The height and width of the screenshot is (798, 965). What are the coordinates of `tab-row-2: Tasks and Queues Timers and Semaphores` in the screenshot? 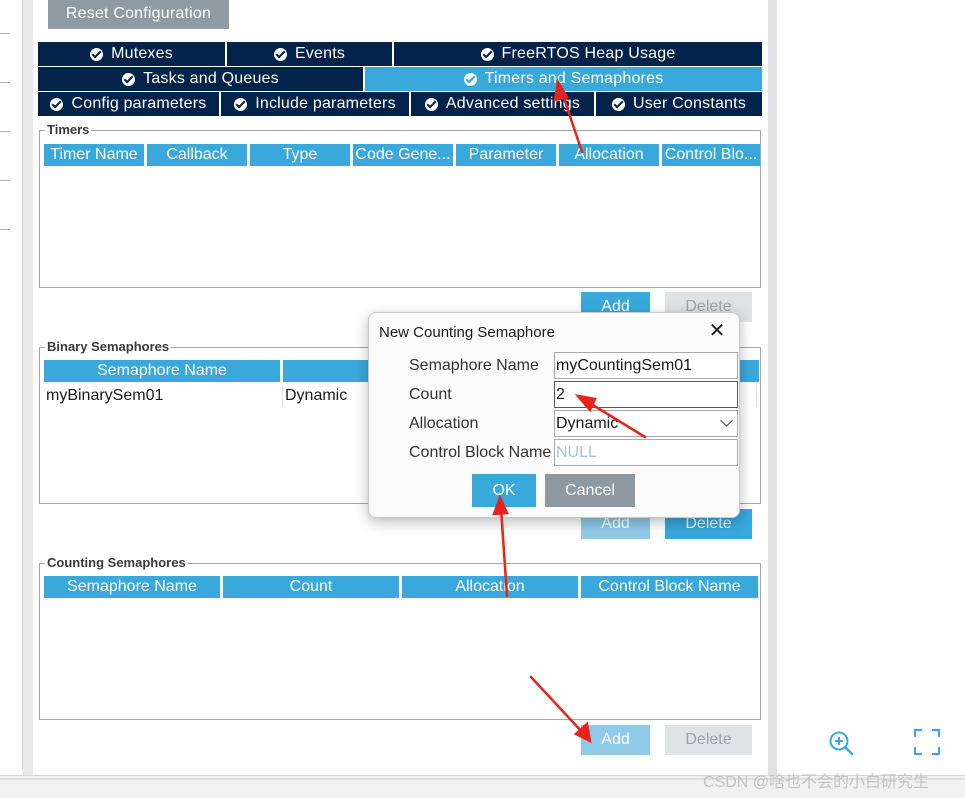 It's located at (400, 79).